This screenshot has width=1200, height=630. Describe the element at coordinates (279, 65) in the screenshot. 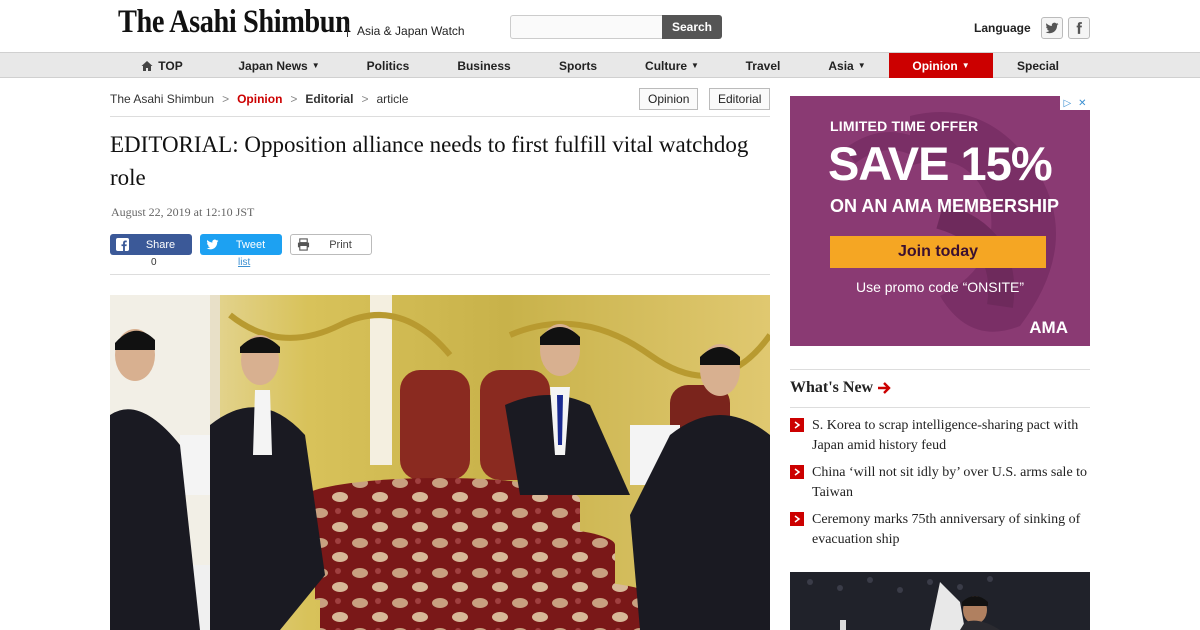

I see `nav-item-japan-news: Japan News ▼` at that location.